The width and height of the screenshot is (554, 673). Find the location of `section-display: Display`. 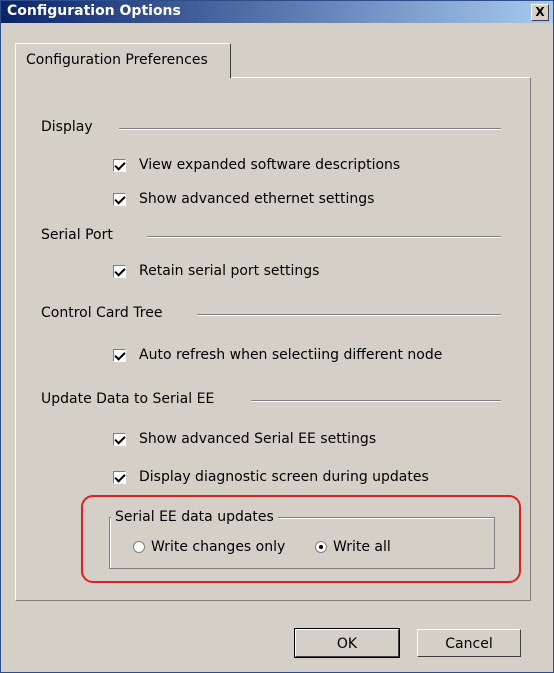

section-display: Display is located at coordinates (271, 129).